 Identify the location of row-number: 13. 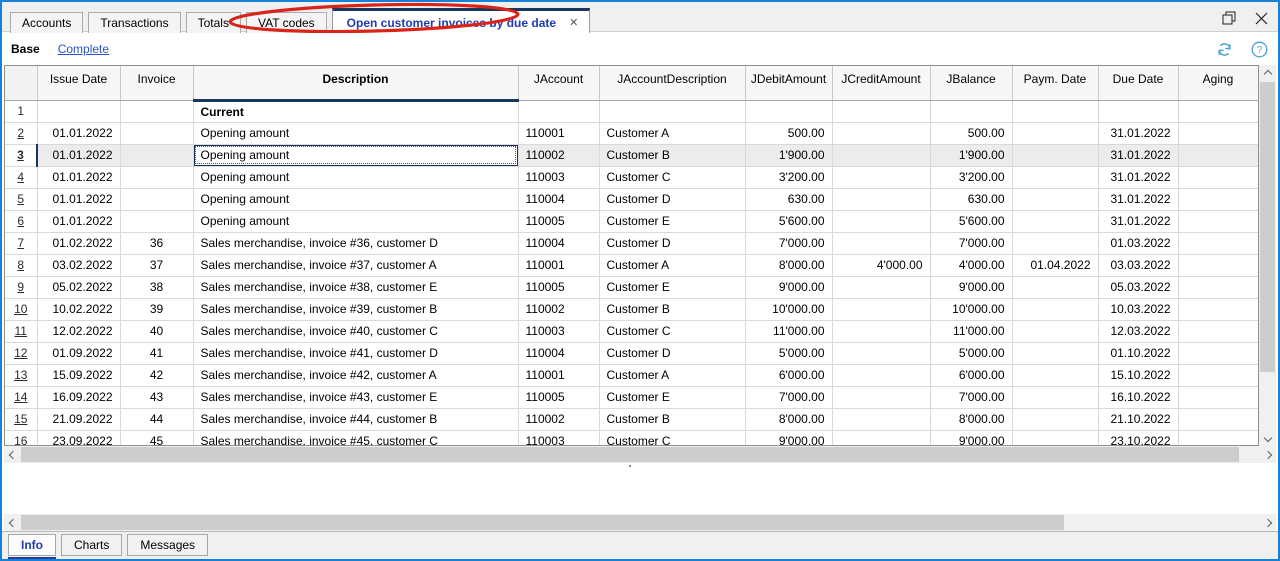
(21, 375).